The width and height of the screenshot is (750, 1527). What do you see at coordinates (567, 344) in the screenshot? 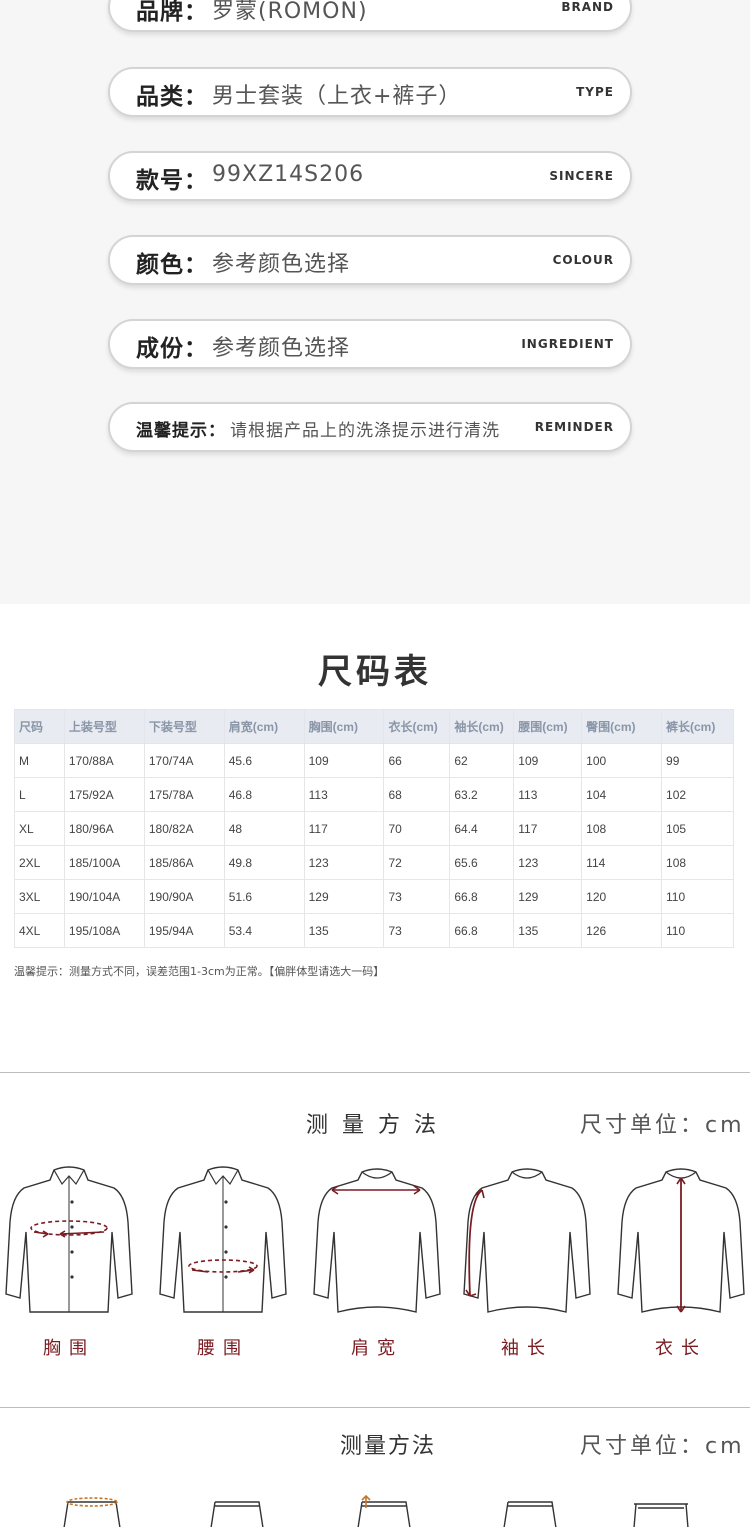
I see `ingredient-tag: INGREDIENT` at bounding box center [567, 344].